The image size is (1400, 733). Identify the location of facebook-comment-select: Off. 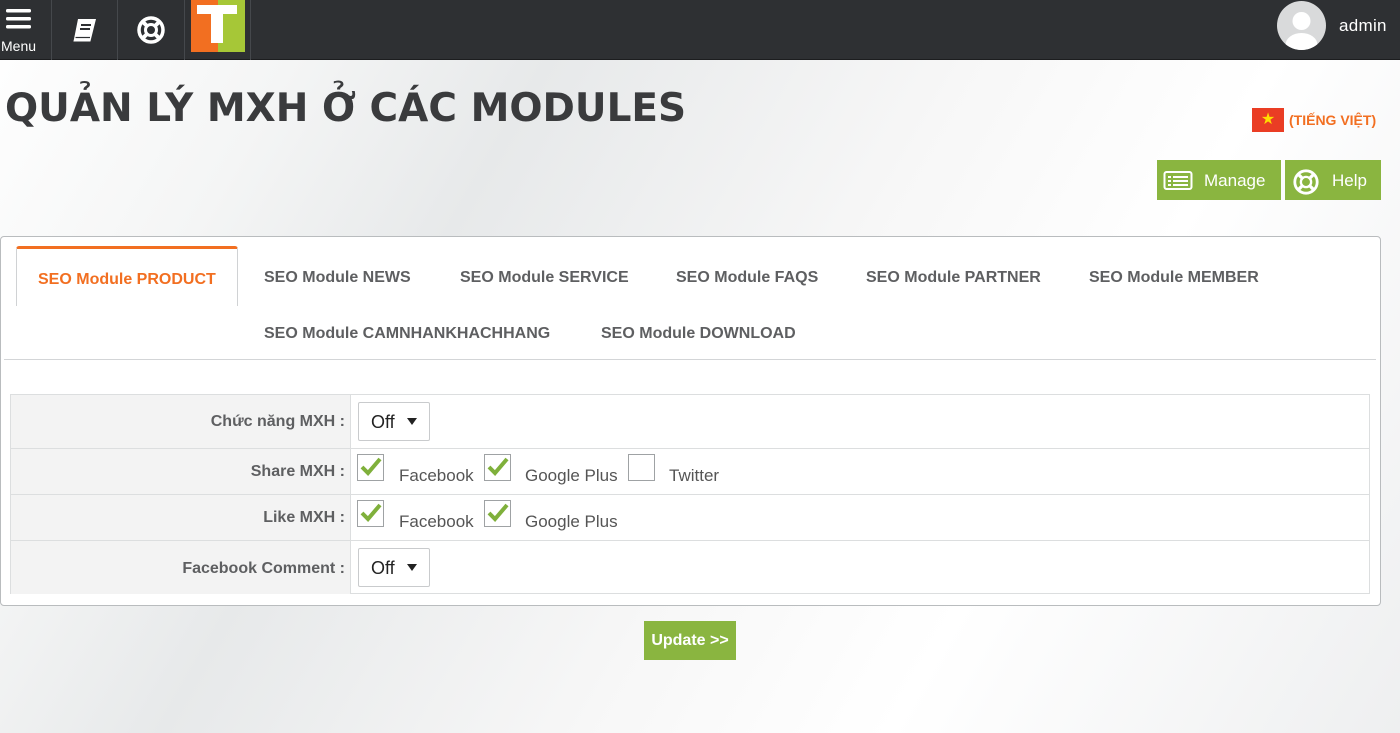
(394, 567).